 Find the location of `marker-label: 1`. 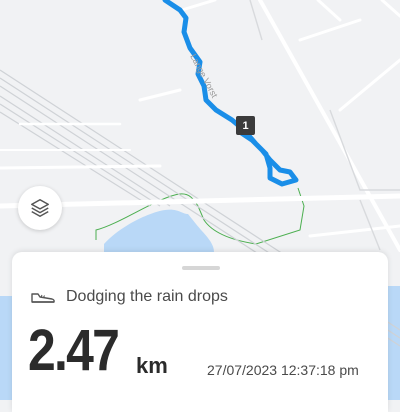

marker-label: 1 is located at coordinates (245, 125).